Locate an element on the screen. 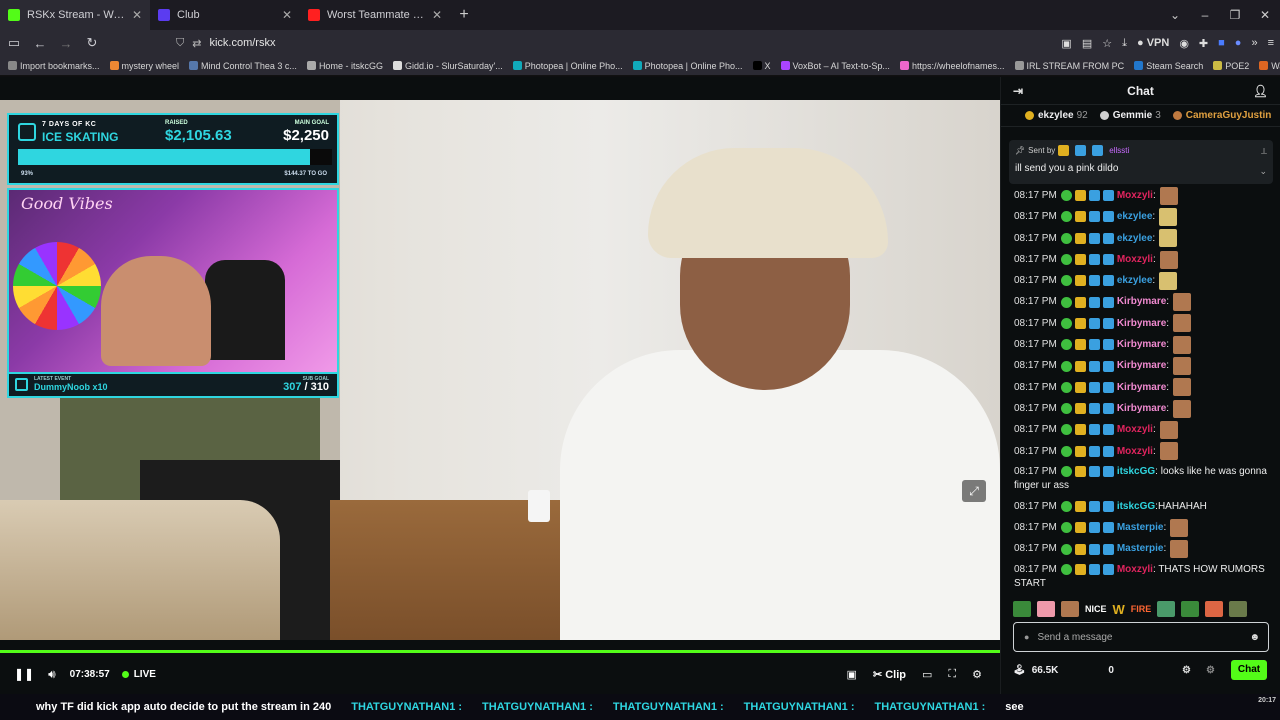  character-emote-icon is located at coordinates (1046, 609).